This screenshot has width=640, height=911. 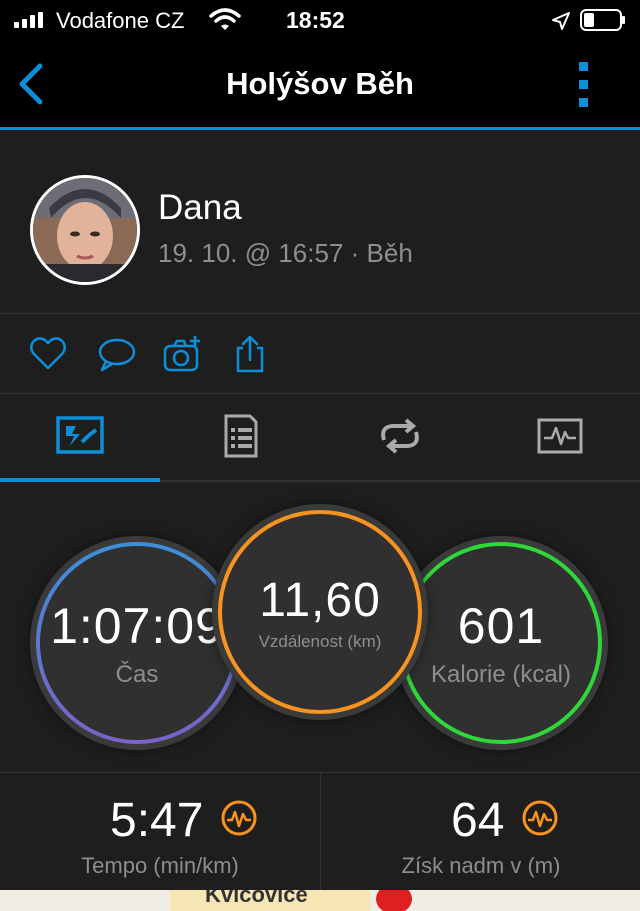 I want to click on tab-details, so click(x=240, y=438).